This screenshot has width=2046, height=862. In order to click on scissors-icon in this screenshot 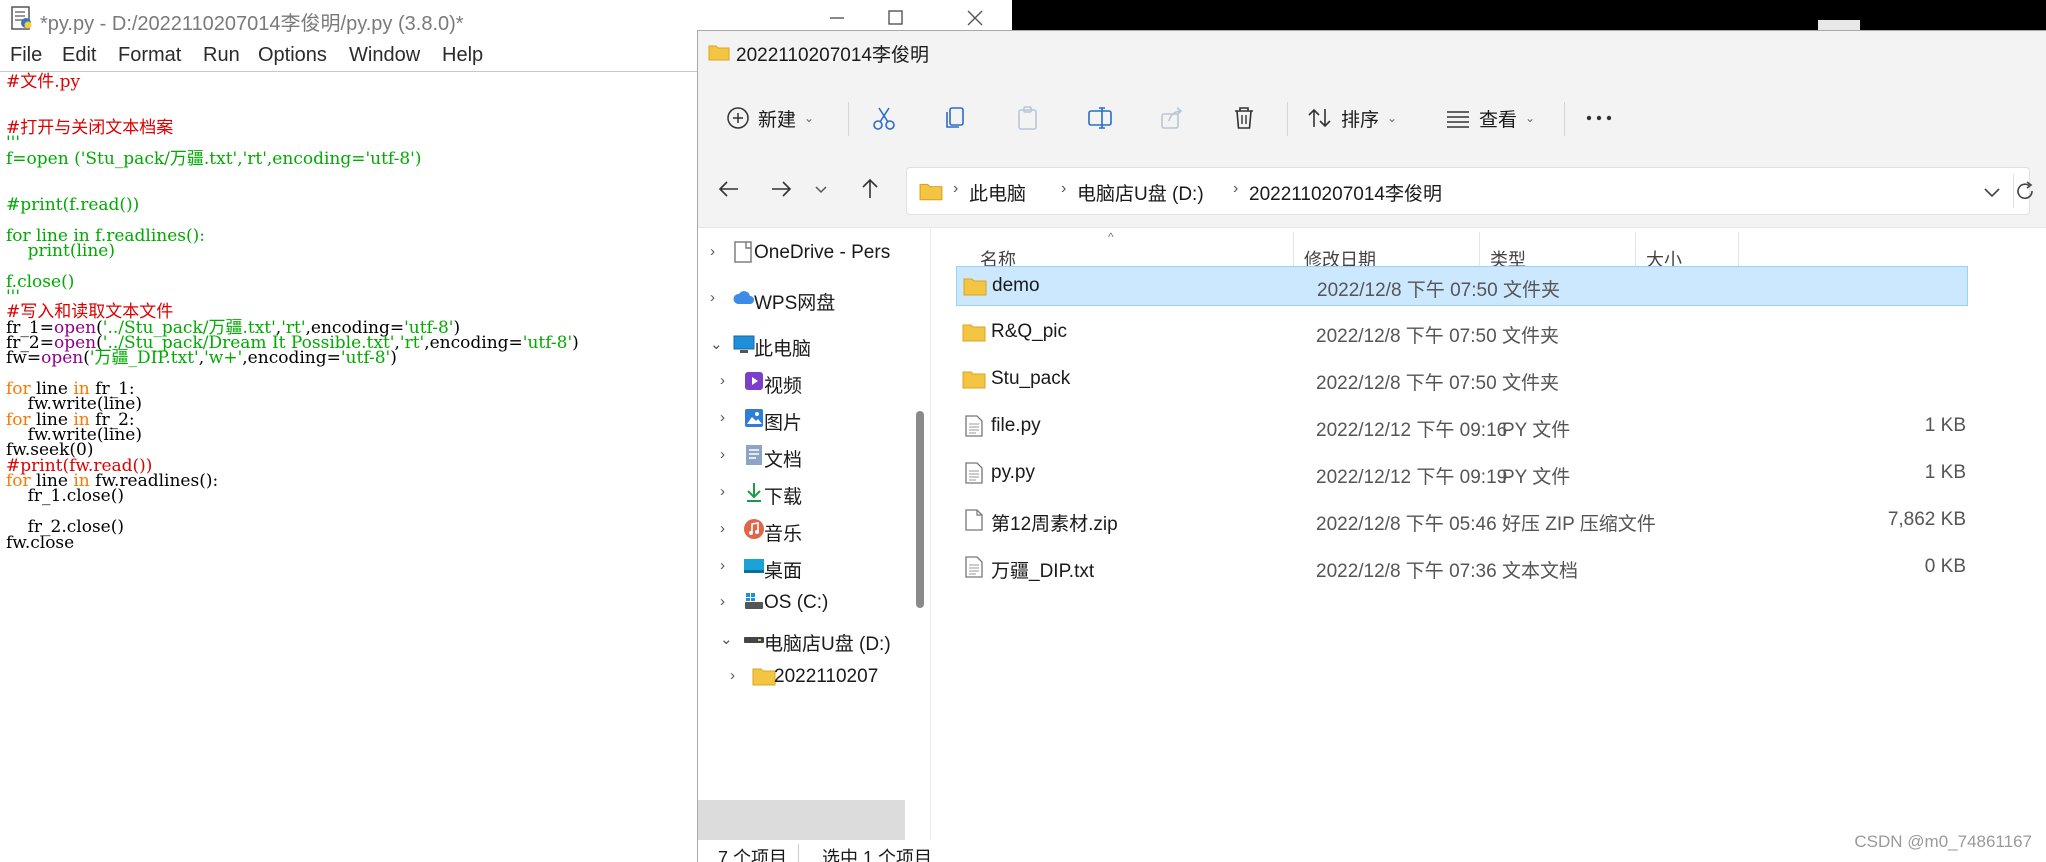, I will do `click(884, 118)`.